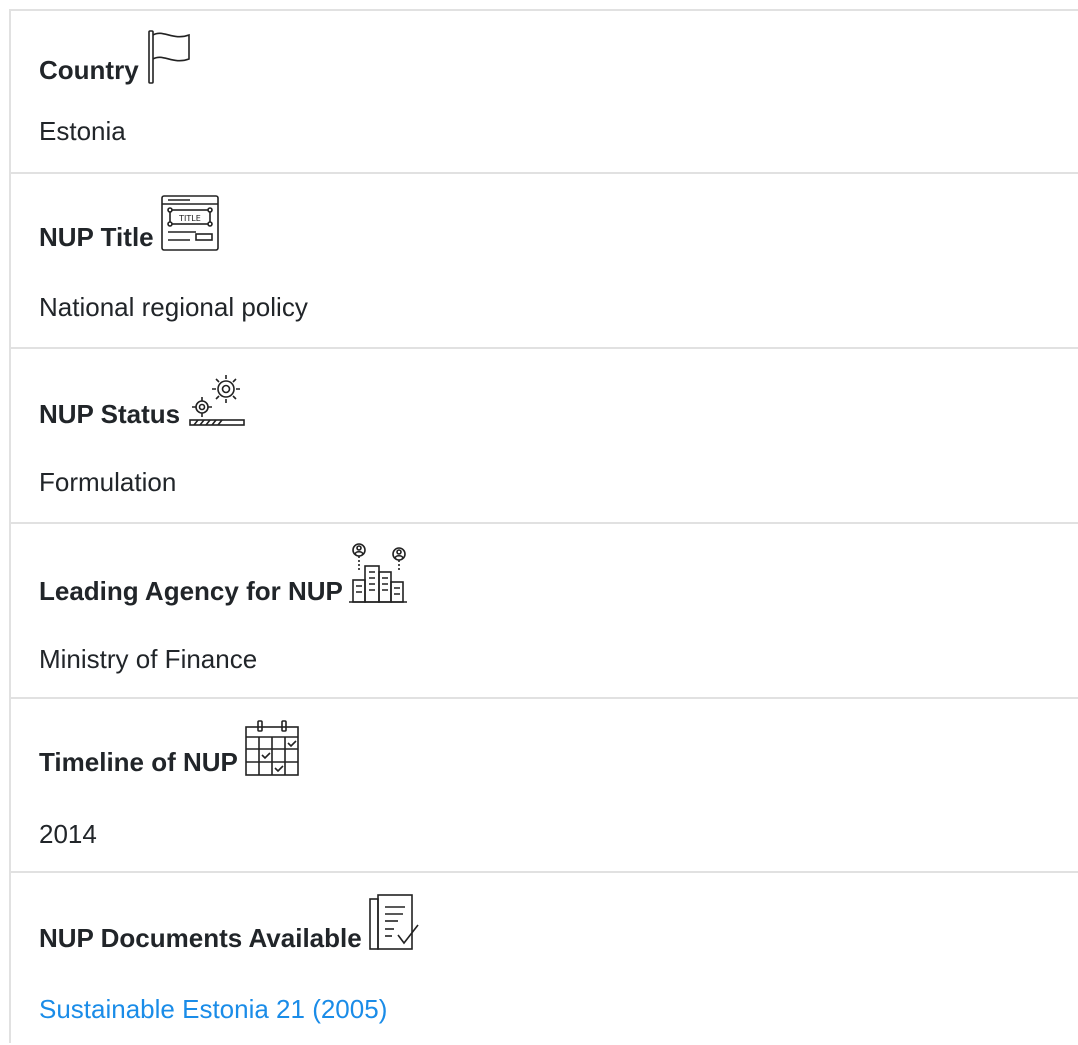 The height and width of the screenshot is (1045, 1078). Describe the element at coordinates (173, 307) in the screenshot. I see `field-value-nup-title: National regional policy` at that location.